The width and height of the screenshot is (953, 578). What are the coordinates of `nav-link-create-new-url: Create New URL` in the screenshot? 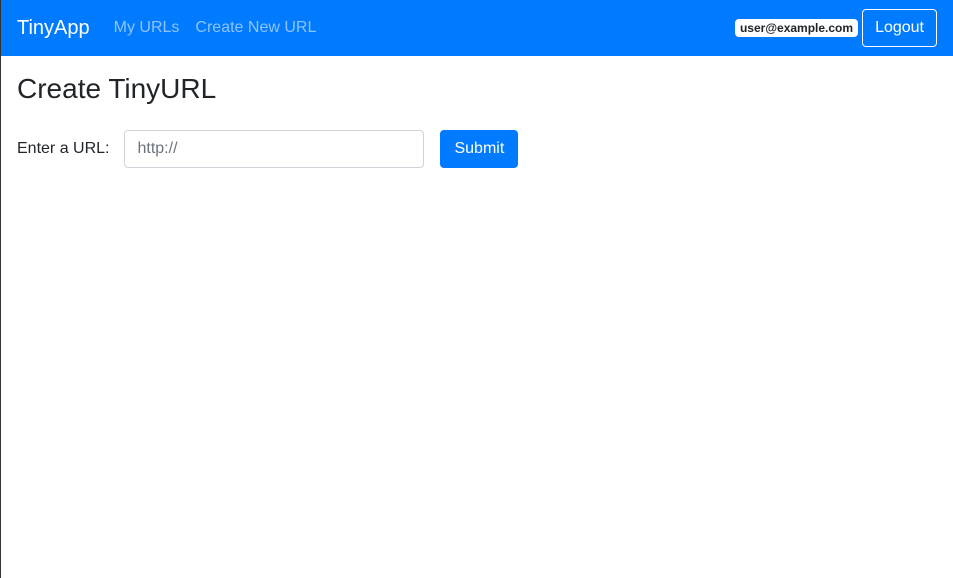 It's located at (255, 28).